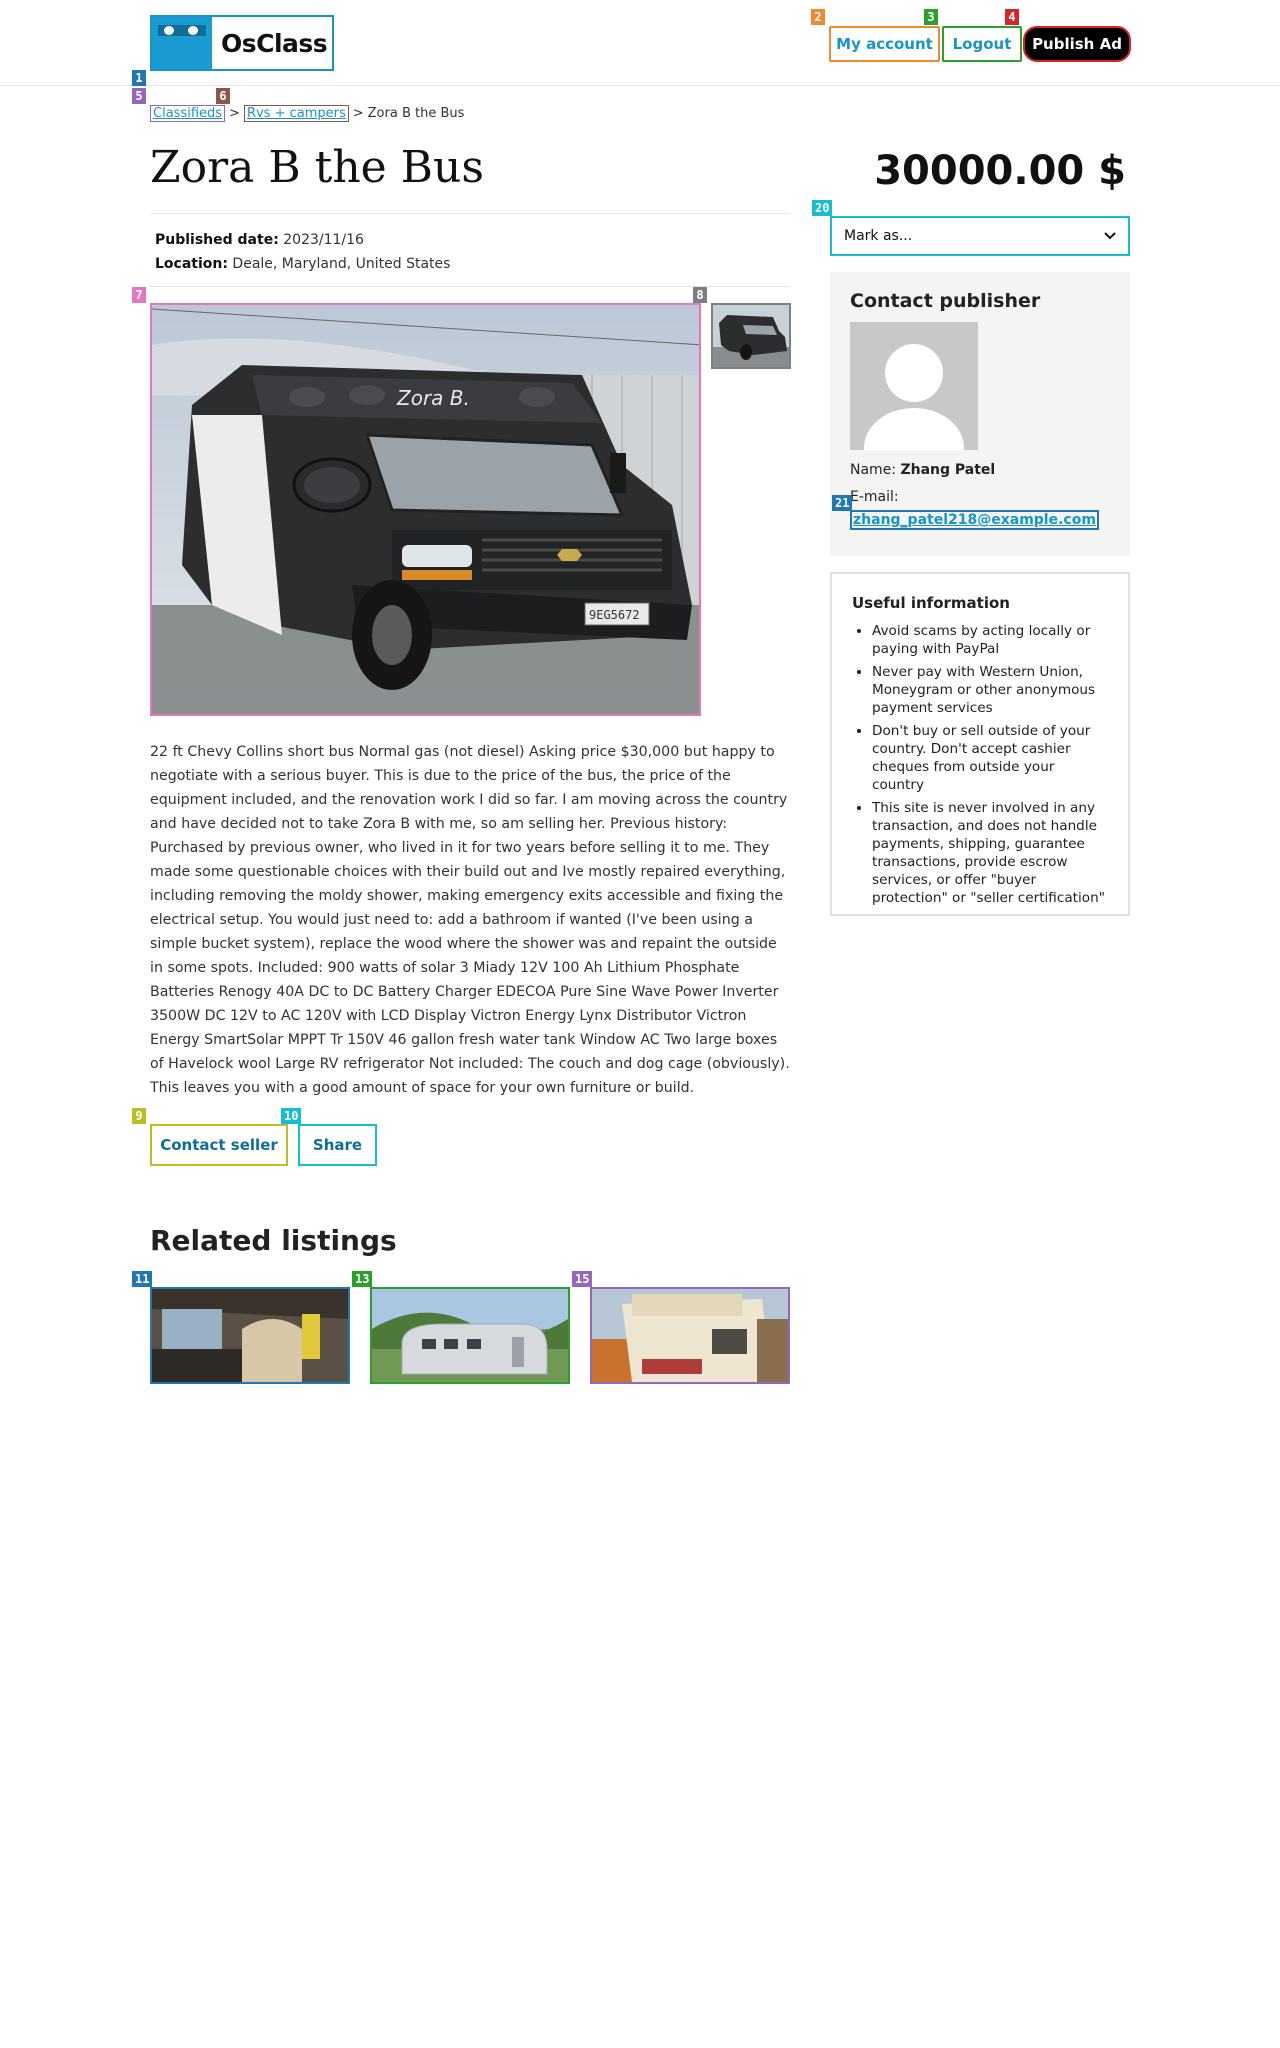 The width and height of the screenshot is (1280, 2048). What do you see at coordinates (191, 264) in the screenshot?
I see `location-label: Location:` at bounding box center [191, 264].